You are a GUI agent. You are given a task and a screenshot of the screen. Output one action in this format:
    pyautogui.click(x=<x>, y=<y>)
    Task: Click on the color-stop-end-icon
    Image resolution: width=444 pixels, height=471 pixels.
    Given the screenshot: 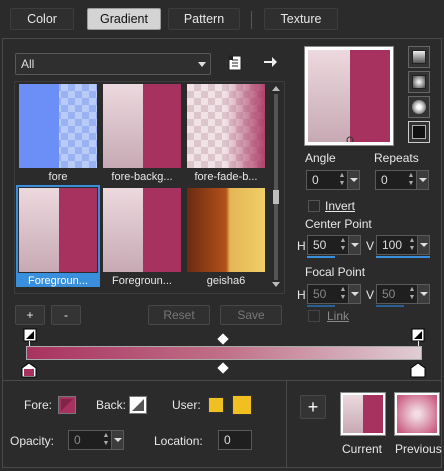 What is the action you would take?
    pyautogui.click(x=418, y=370)
    